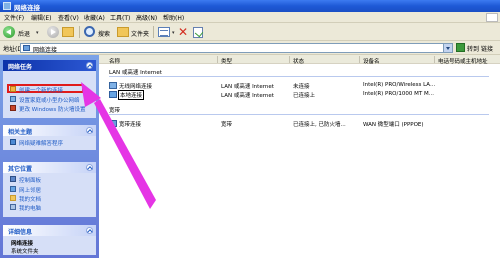  I want to click on windows-logo-icon, so click(492, 17).